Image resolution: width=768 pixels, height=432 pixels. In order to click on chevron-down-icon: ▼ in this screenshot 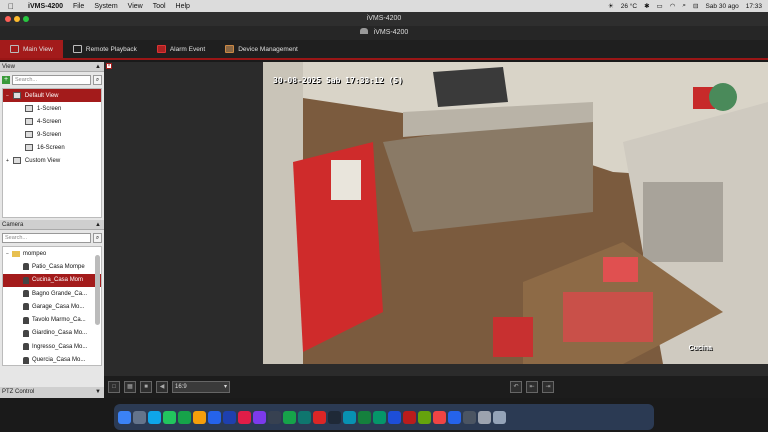, I will do `click(98, 392)`.